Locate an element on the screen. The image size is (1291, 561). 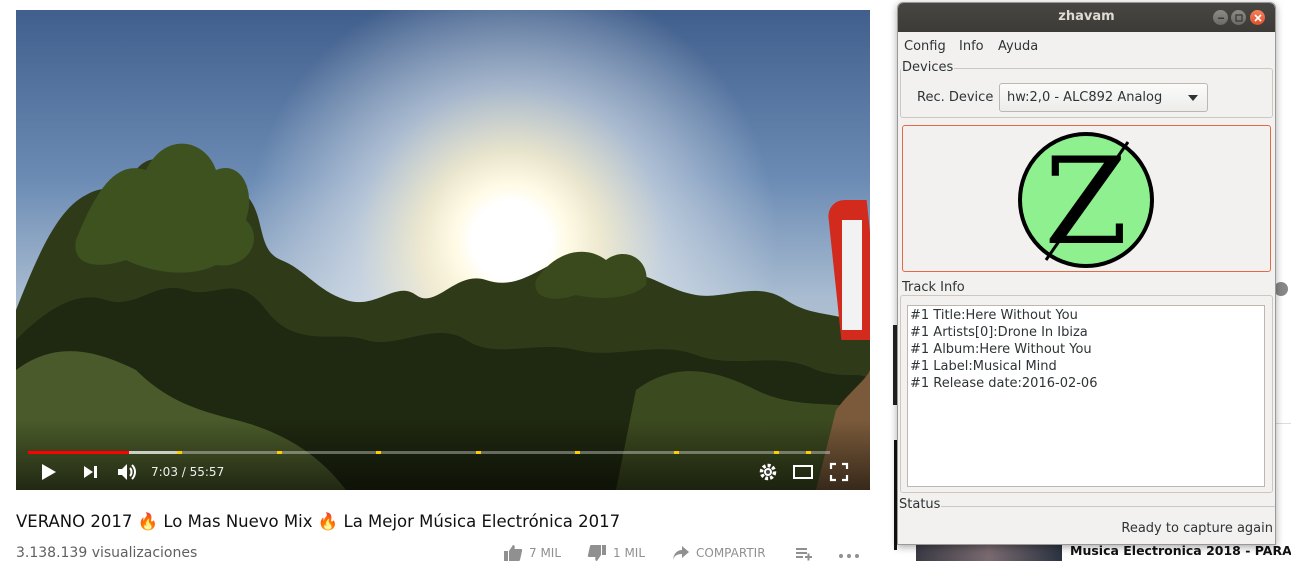
fullscreen-button is located at coordinates (839, 472).